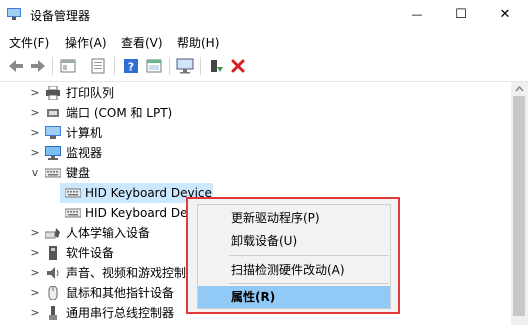  I want to click on collapse-chevron-icon: v, so click(35, 173).